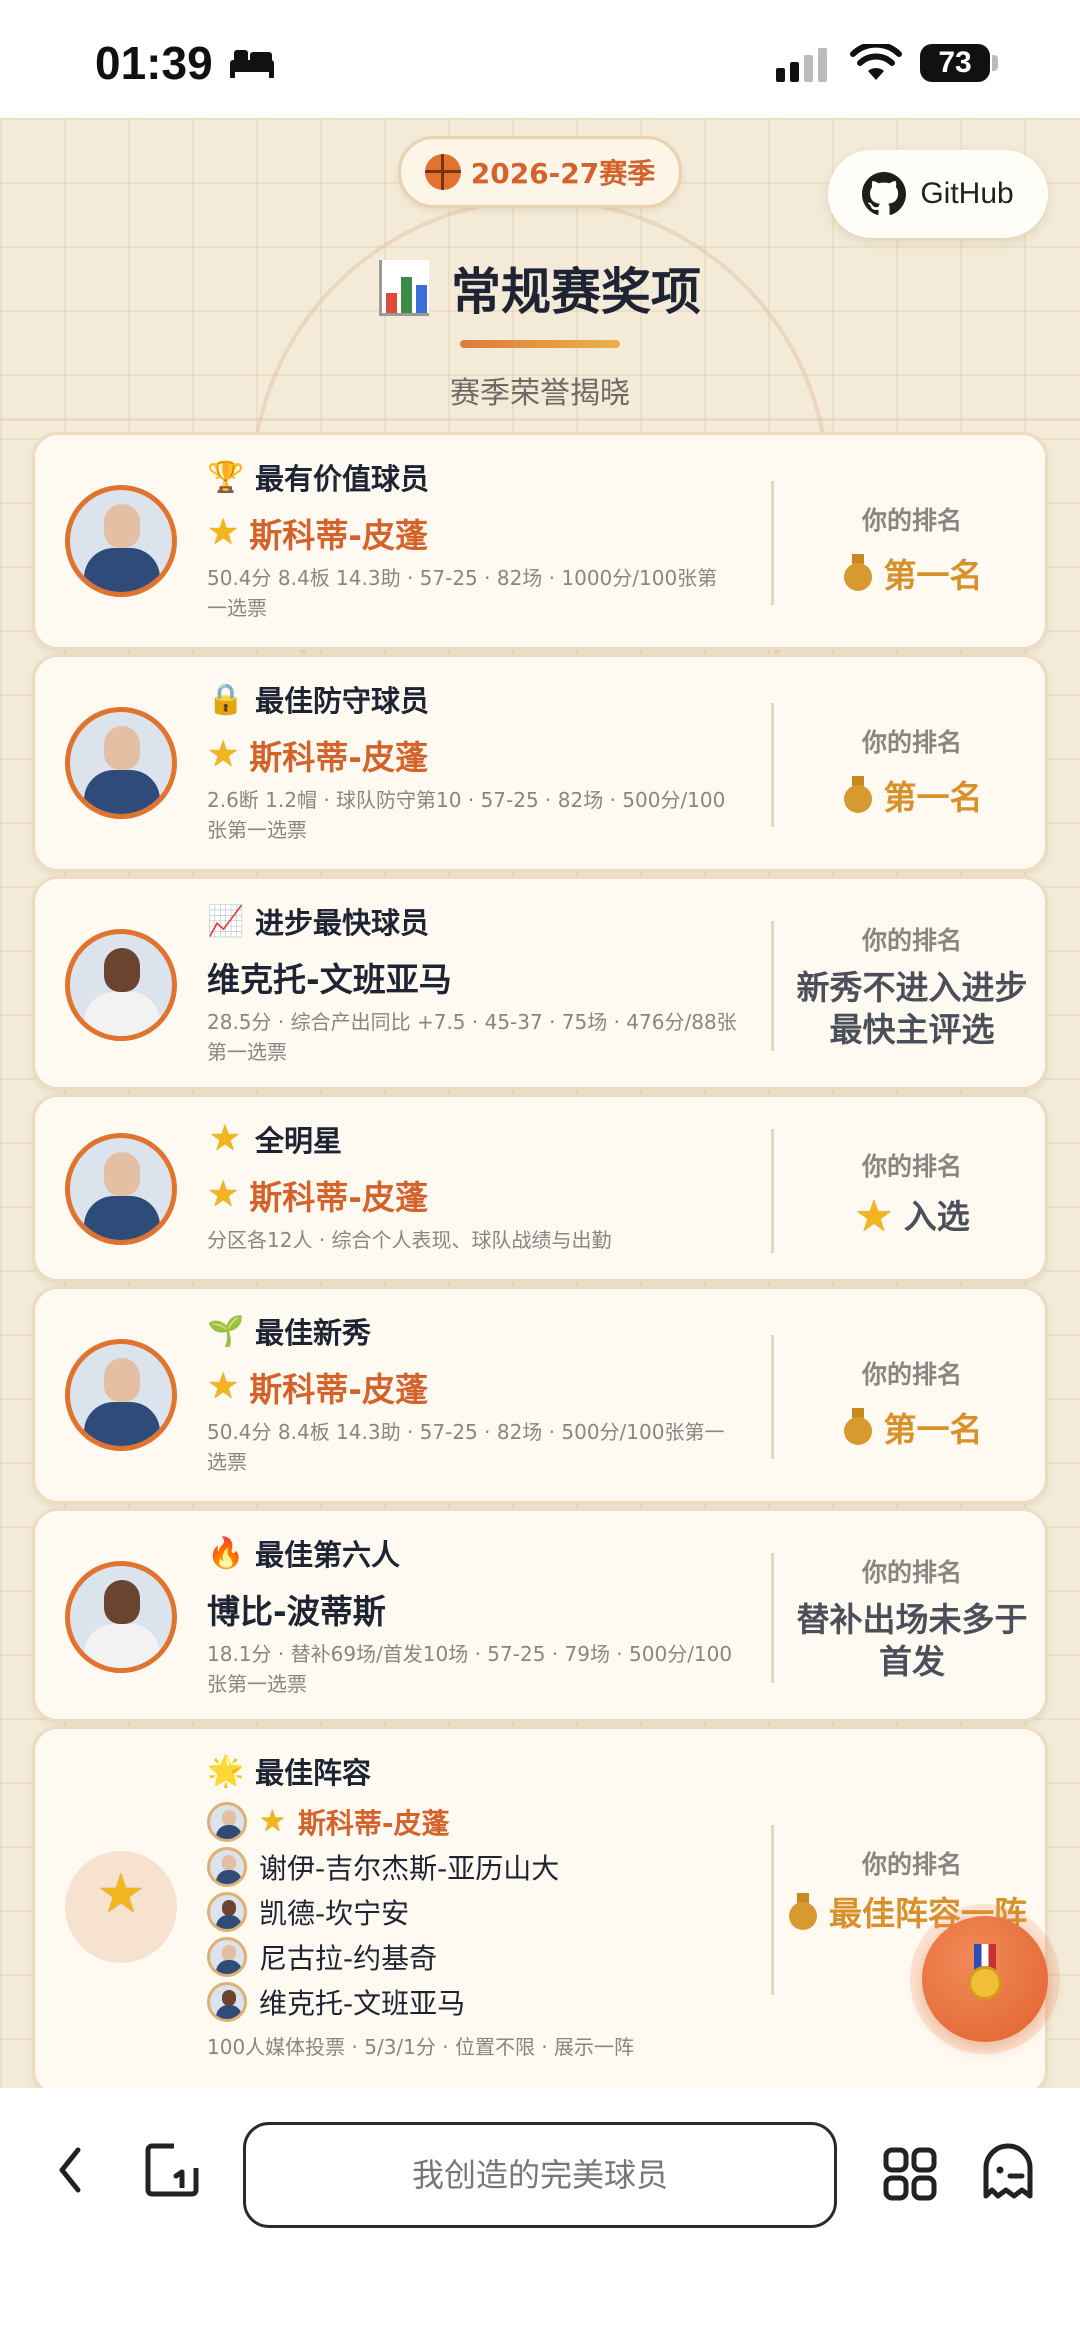 Image resolution: width=1080 pixels, height=2337 pixels. Describe the element at coordinates (540, 344) in the screenshot. I see `title-underline` at that location.